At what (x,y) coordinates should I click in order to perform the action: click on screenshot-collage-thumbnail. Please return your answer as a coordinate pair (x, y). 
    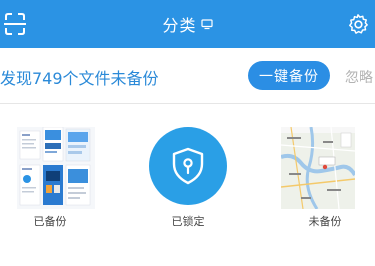
    Looking at the image, I should click on (56, 168).